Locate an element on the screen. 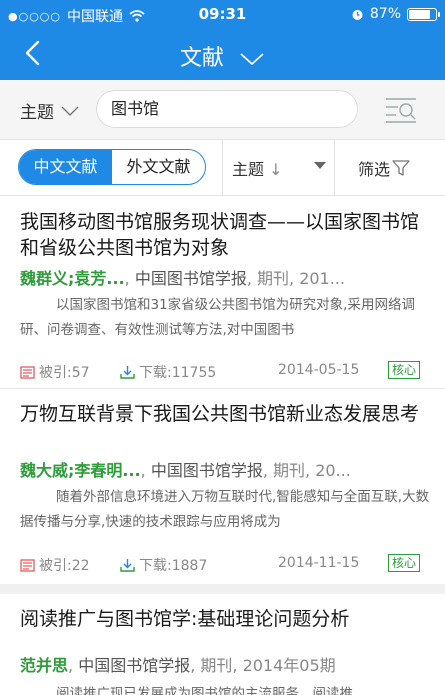 The image size is (445, 695). tab-foreign-literature: 外文文献 is located at coordinates (158, 167).